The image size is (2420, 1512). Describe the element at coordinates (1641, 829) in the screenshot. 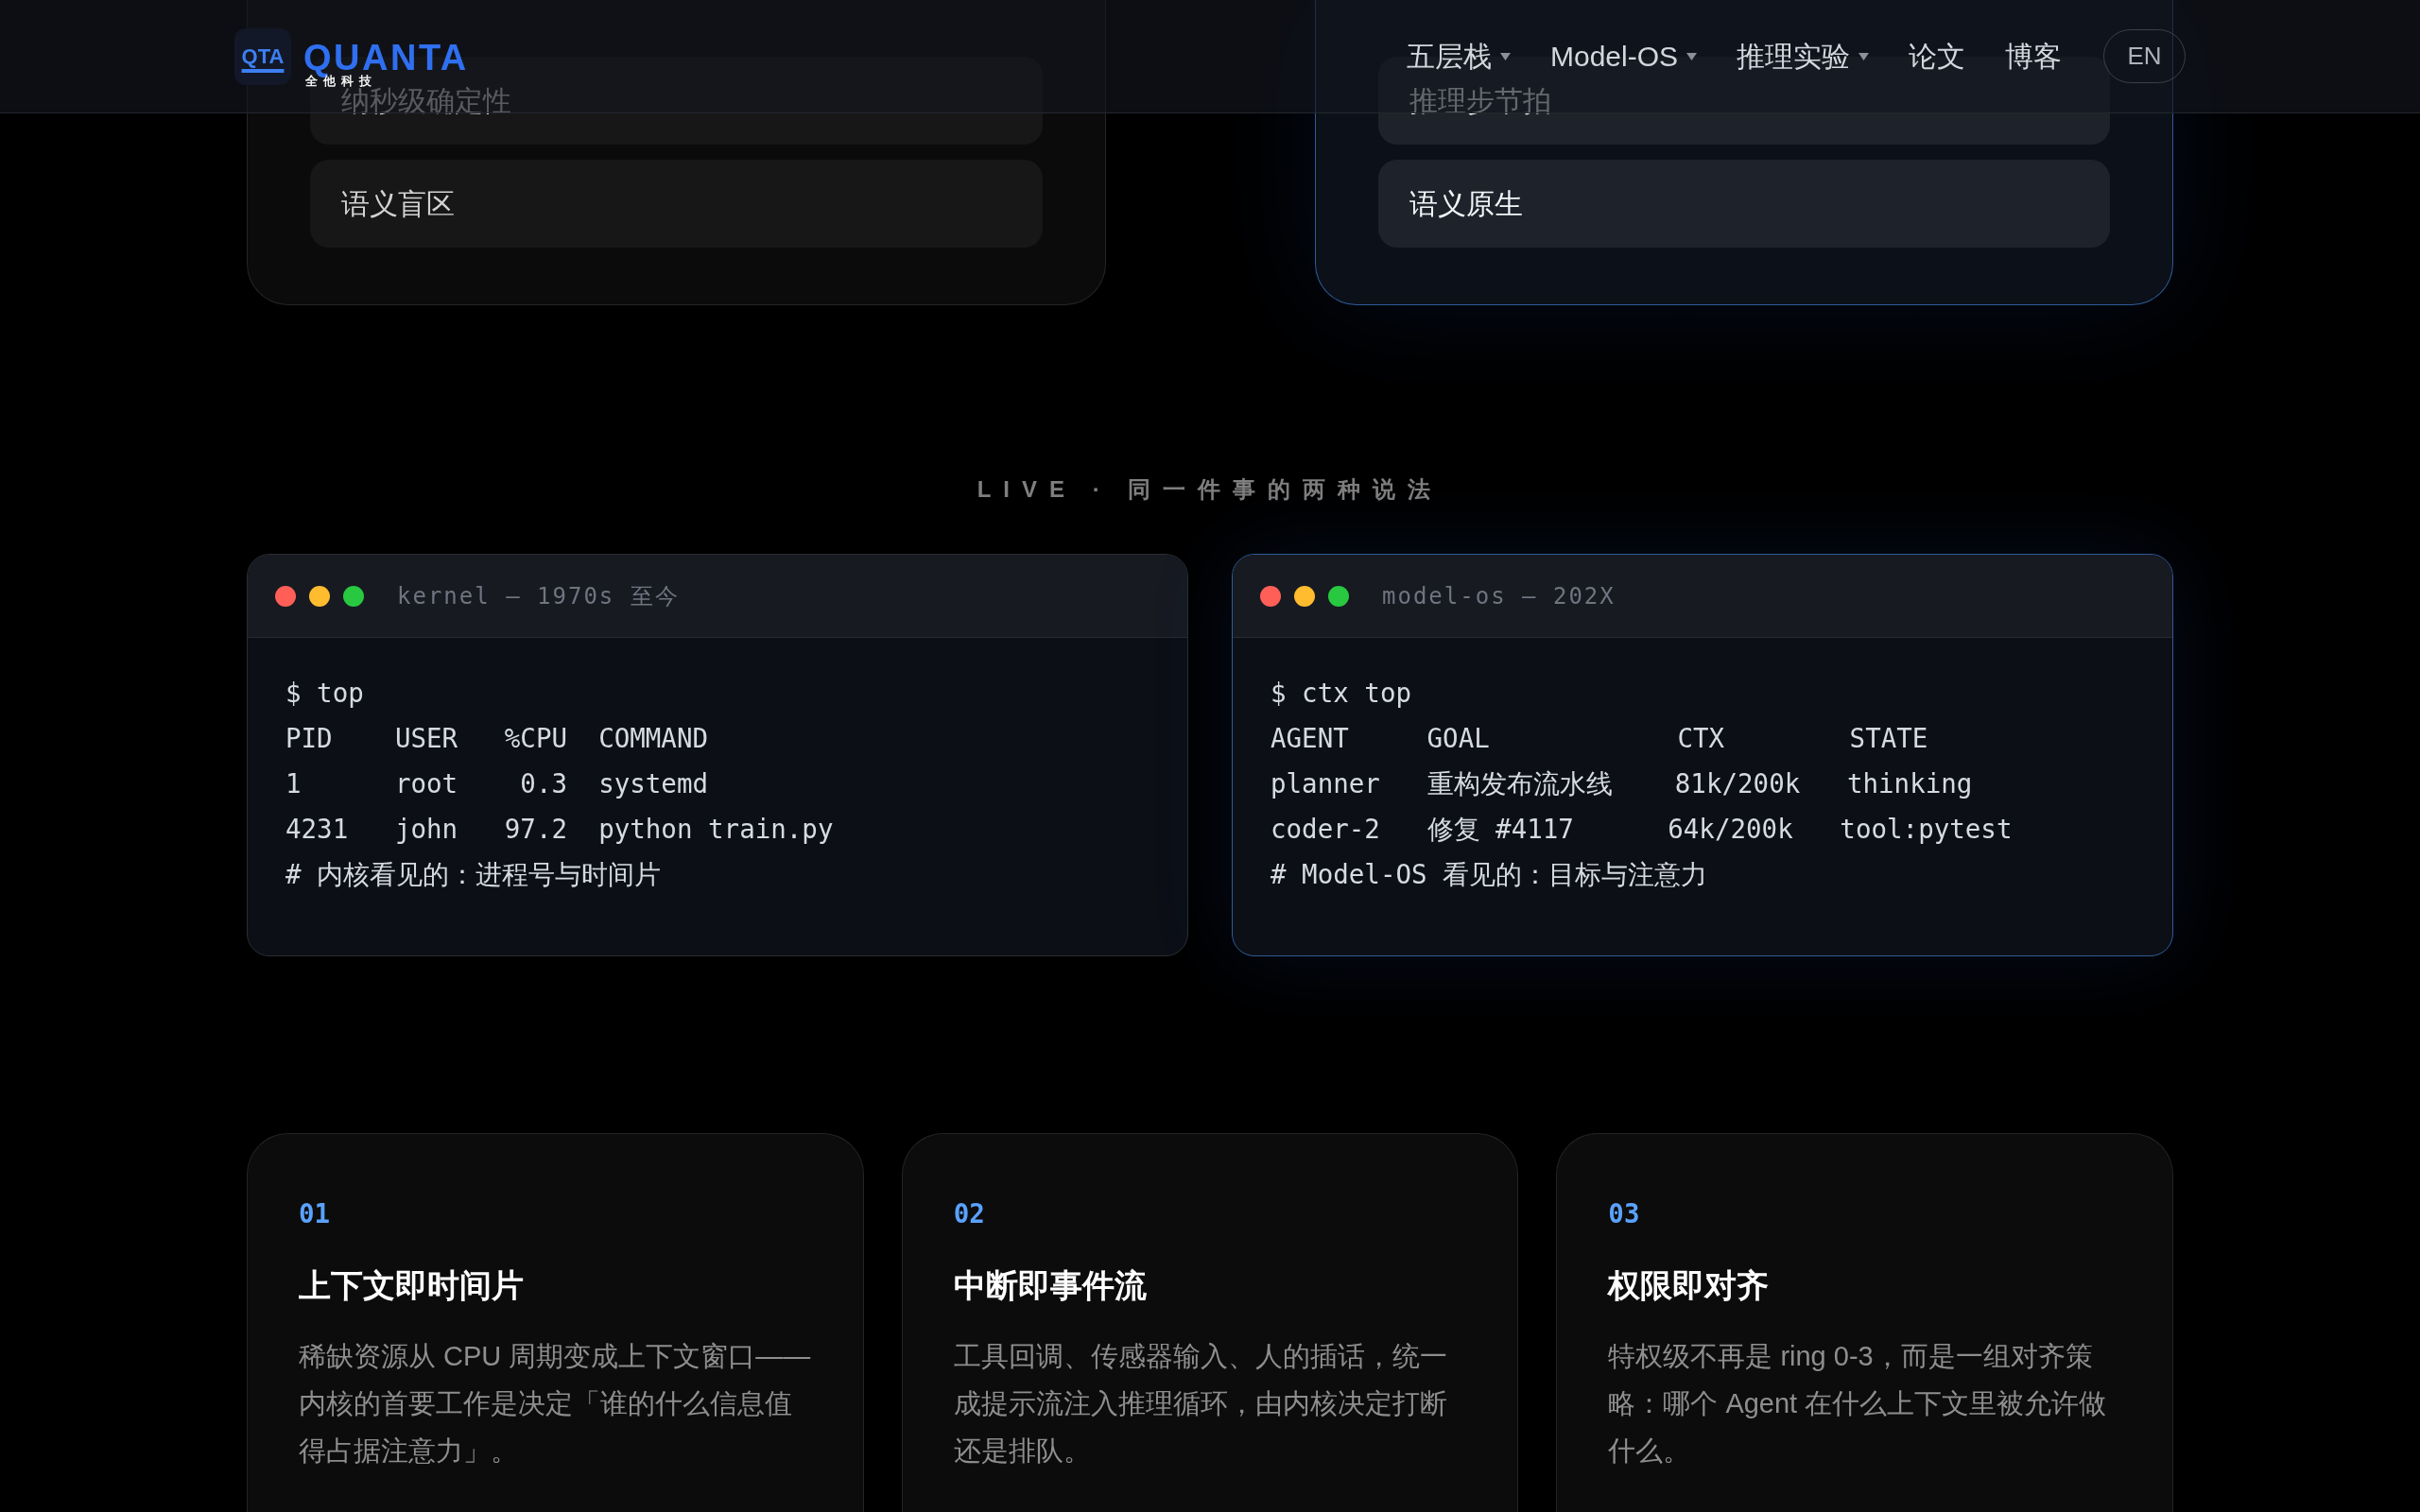

I see `terminal-line: coder-2 修复 #4117 64k/200k tool:pytest` at that location.